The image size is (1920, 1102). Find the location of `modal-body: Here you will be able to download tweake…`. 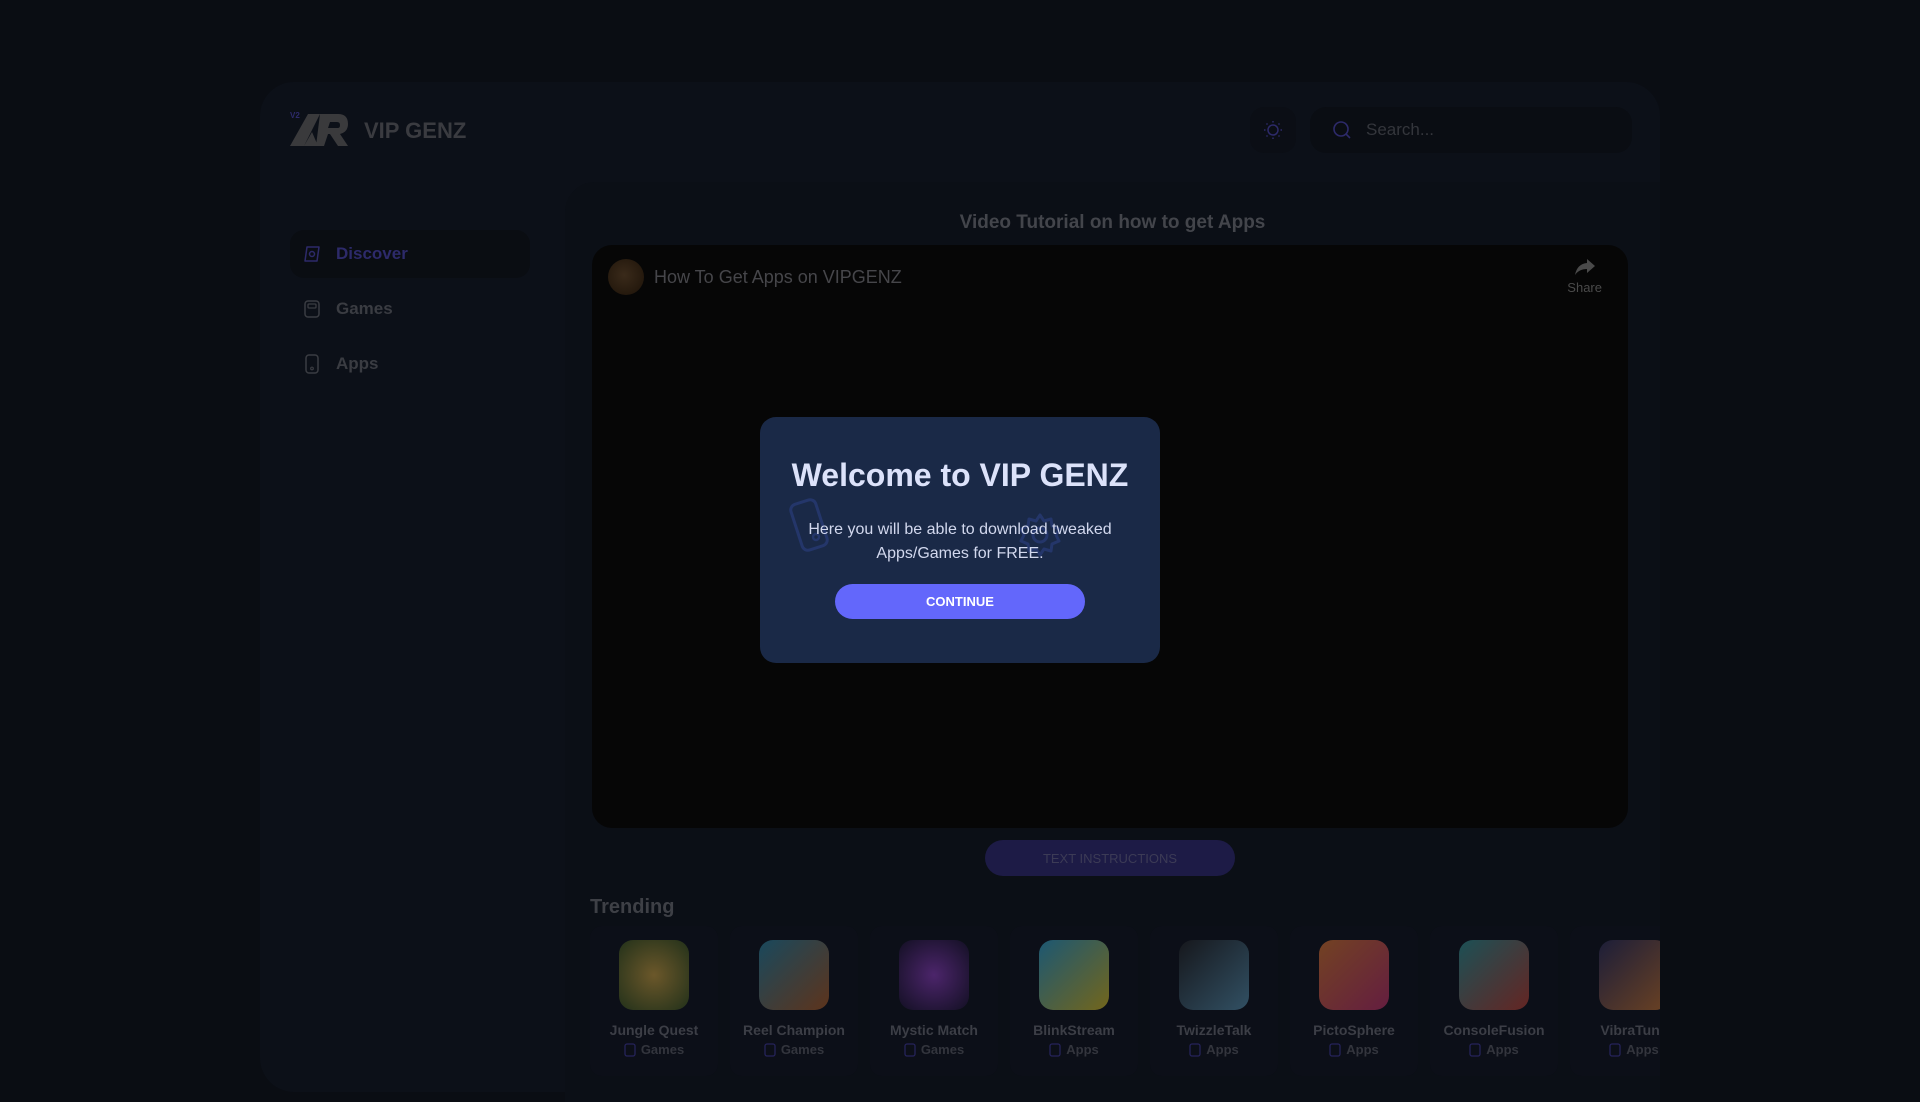

modal-body: Here you will be able to download tweake… is located at coordinates (960, 541).